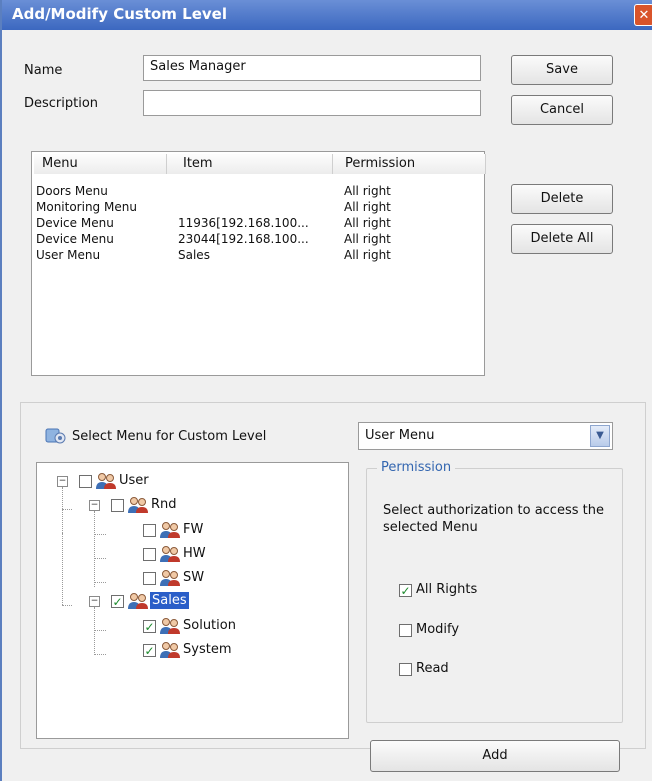  Describe the element at coordinates (312, 103) in the screenshot. I see `description-input` at that location.